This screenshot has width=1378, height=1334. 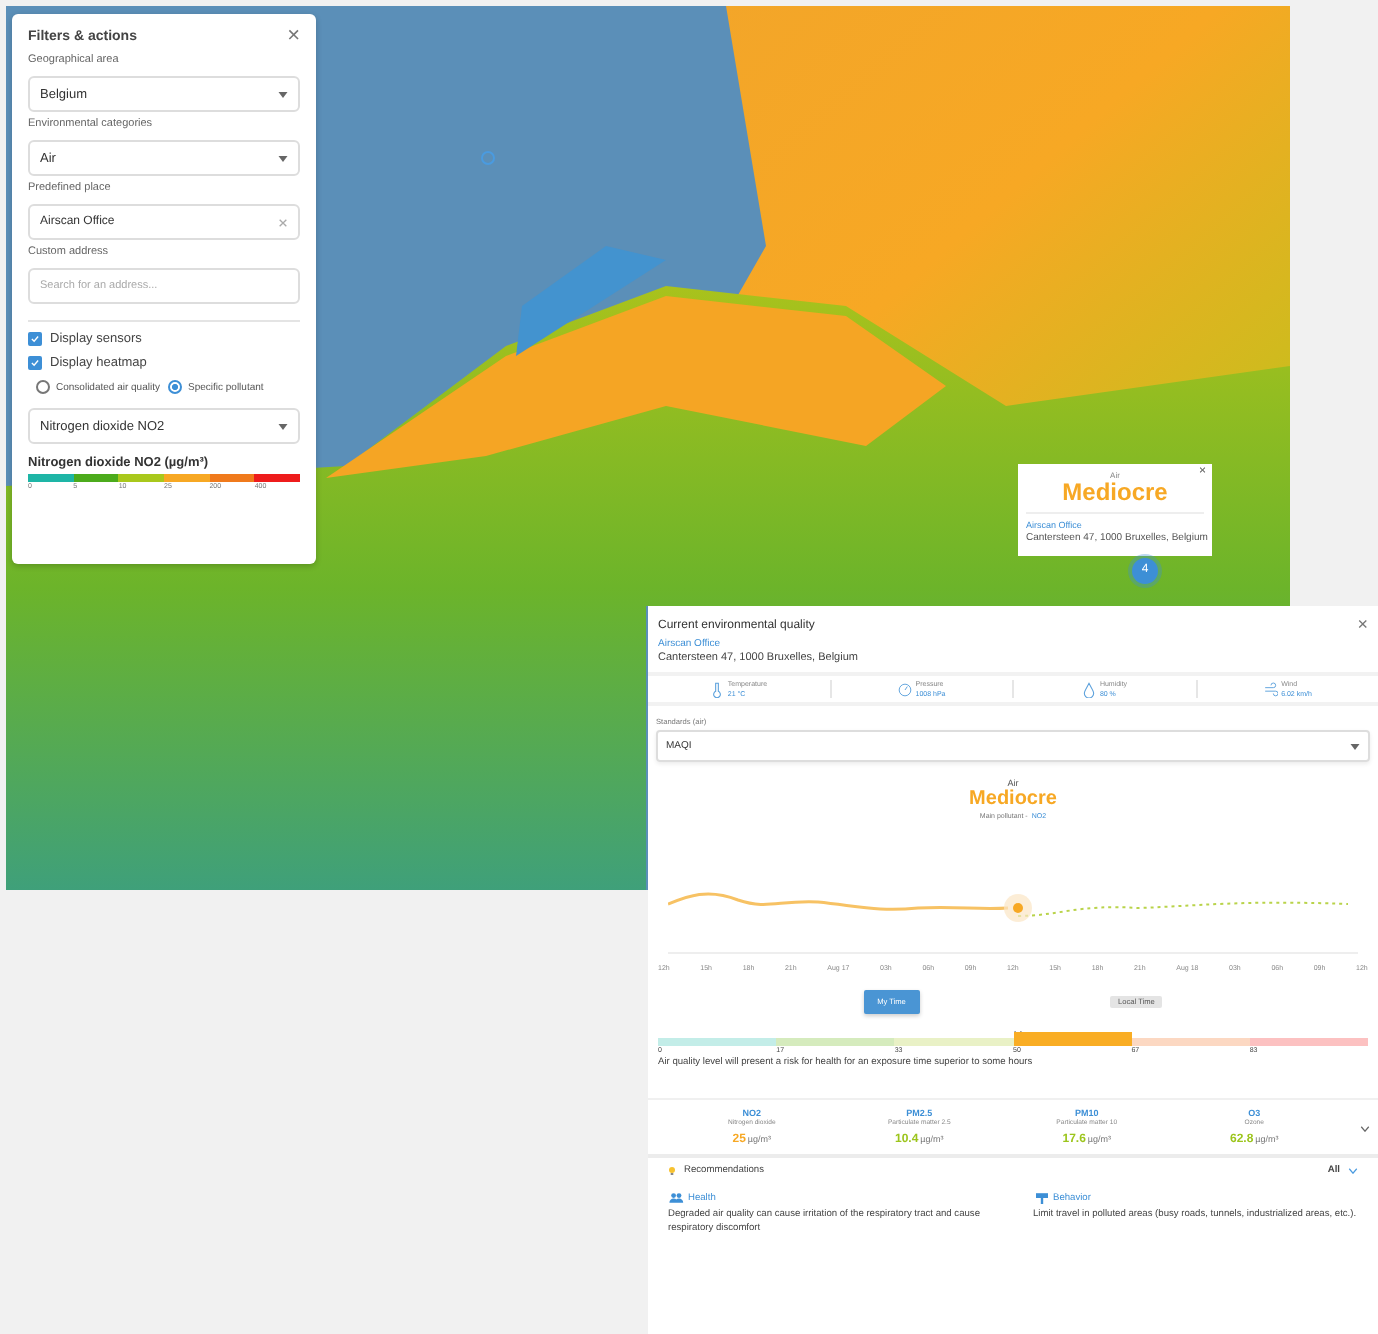 What do you see at coordinates (716, 689) in the screenshot?
I see `thermometer-icon` at bounding box center [716, 689].